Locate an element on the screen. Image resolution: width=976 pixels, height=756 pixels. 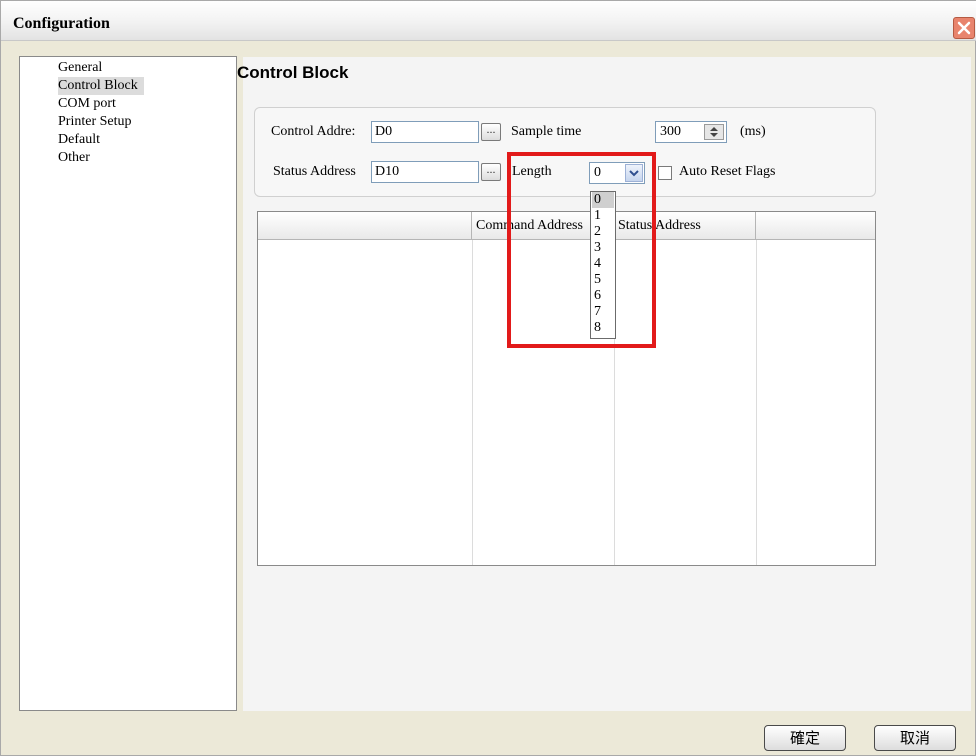
sidebar-item-com-port: COM port is located at coordinates (90, 104).